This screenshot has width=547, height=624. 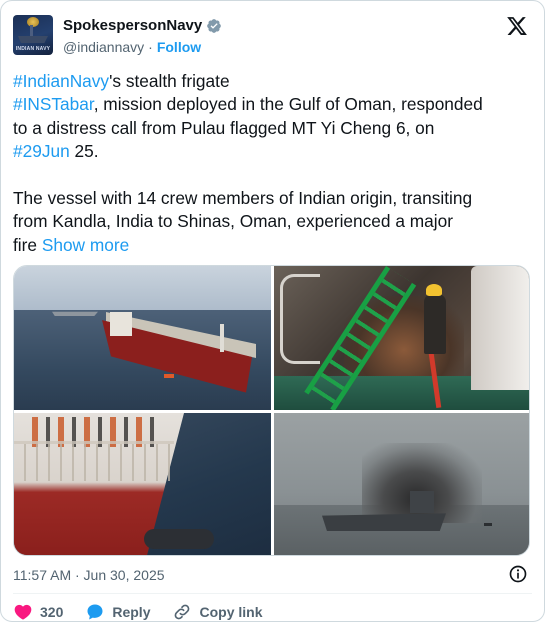 I want to click on tanker-at-sea-photo, so click(x=142, y=338).